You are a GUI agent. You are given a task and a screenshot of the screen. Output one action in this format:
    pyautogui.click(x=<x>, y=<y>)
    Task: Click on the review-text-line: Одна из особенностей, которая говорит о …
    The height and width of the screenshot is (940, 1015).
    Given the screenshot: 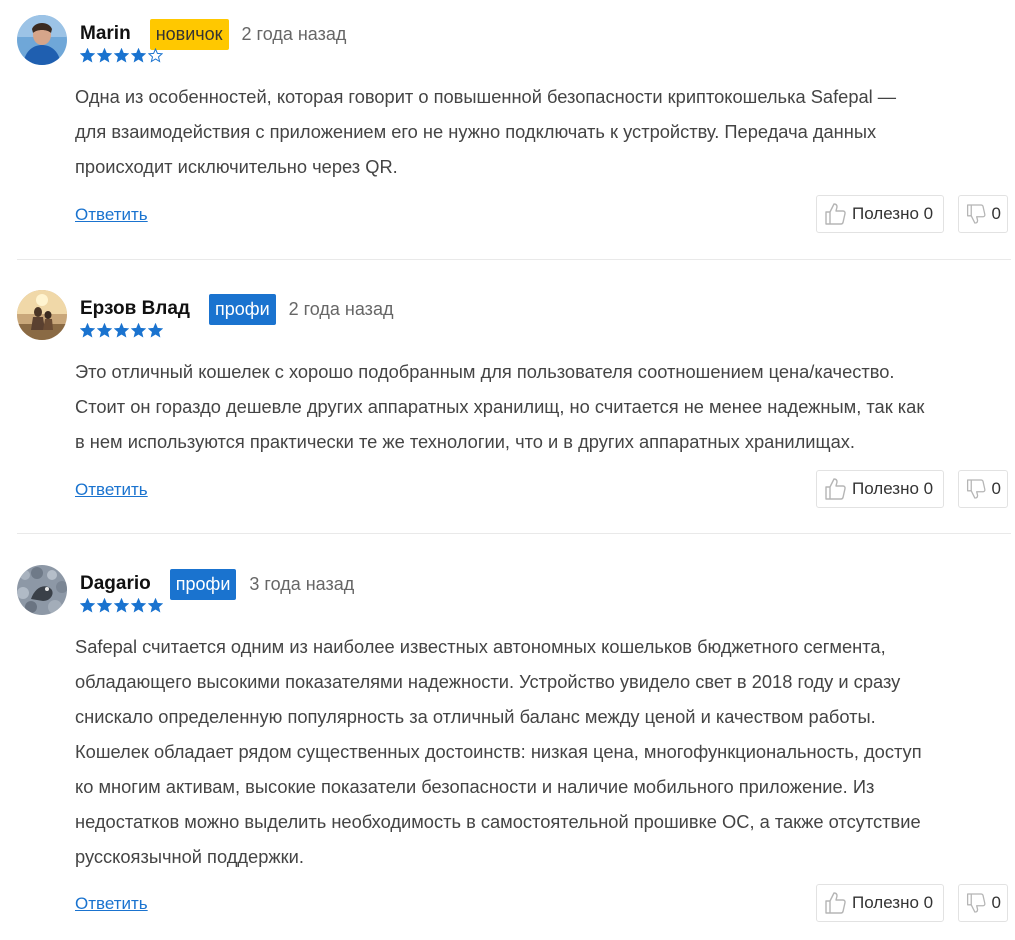 What is the action you would take?
    pyautogui.click(x=486, y=96)
    